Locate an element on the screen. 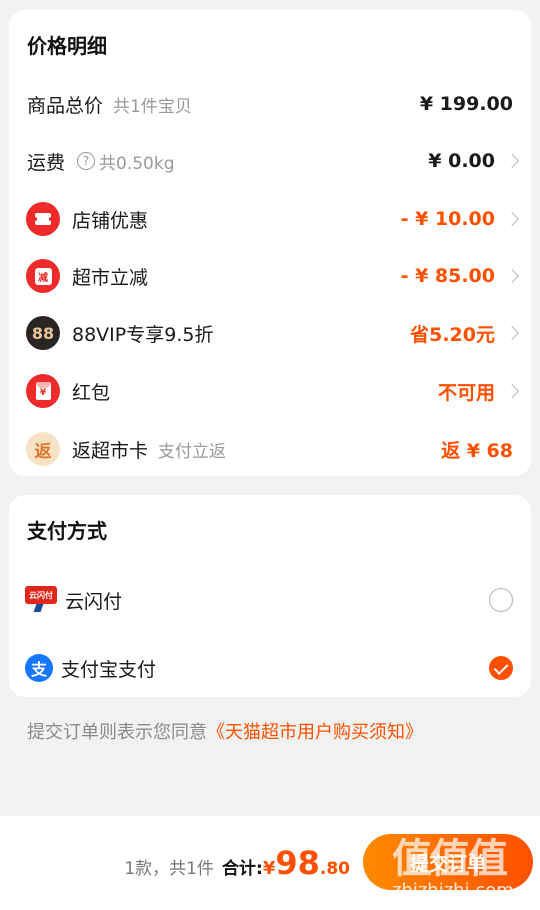 Image resolution: width=540 pixels, height=910 pixels. total-label: 合计: is located at coordinates (242, 869).